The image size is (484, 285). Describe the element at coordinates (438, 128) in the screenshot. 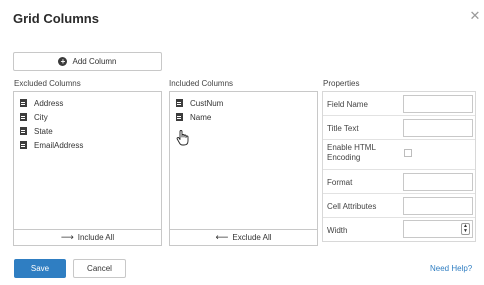

I see `title-text-input` at that location.